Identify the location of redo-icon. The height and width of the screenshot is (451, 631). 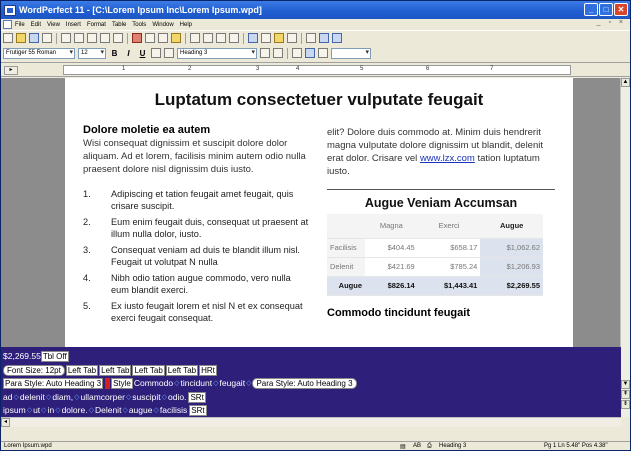
(118, 38).